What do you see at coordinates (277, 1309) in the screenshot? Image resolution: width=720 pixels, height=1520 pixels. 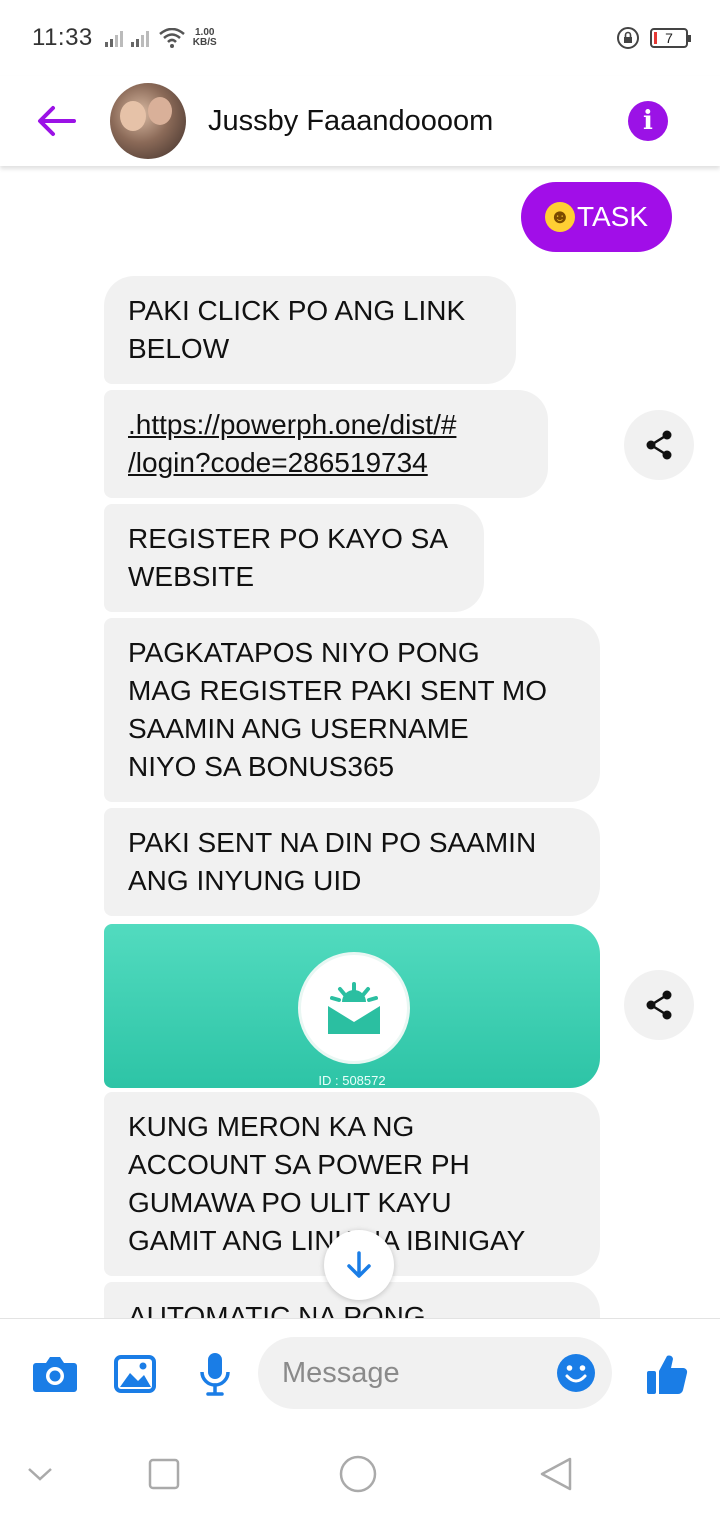 I see `message-line: AUTOMATIC NA PONG` at bounding box center [277, 1309].